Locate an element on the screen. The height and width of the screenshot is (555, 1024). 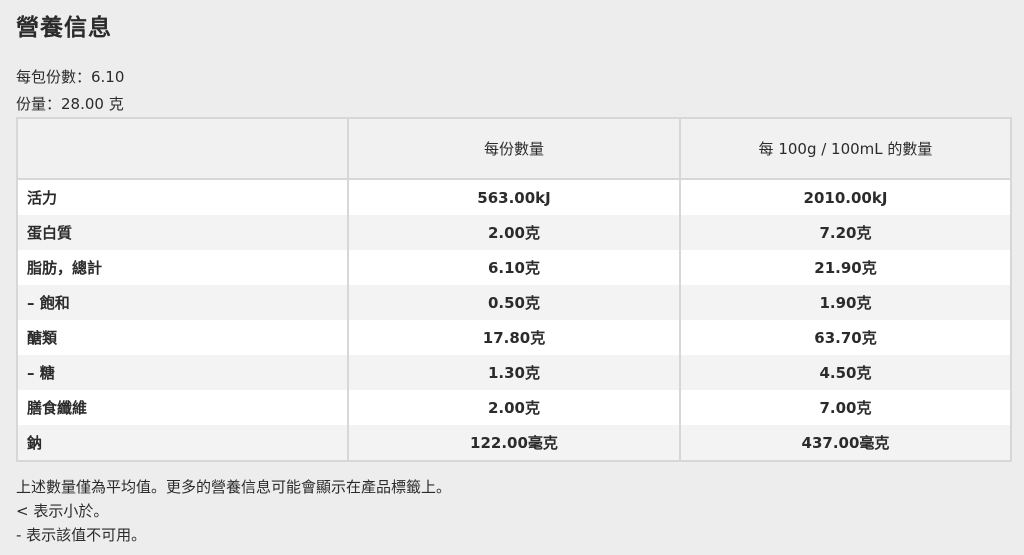
per-serving-value: 122.00毫克 is located at coordinates (514, 443).